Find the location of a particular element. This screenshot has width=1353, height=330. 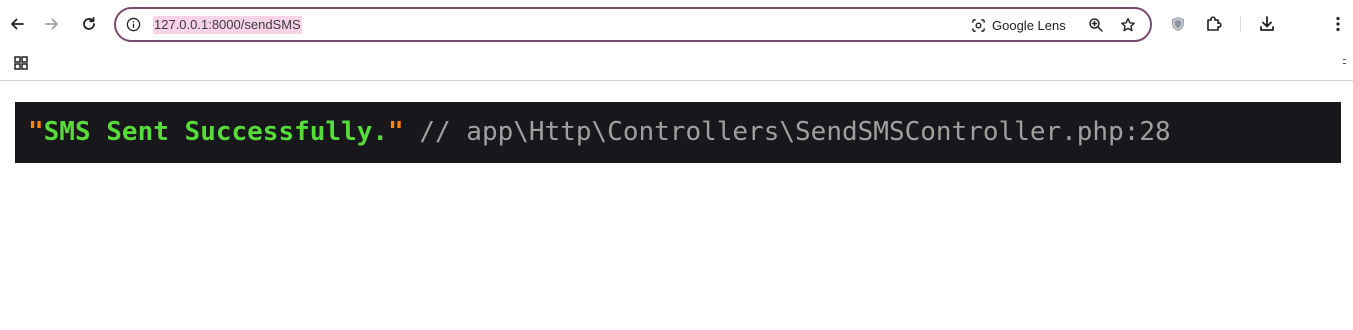

back-arrow-icon is located at coordinates (17, 24).